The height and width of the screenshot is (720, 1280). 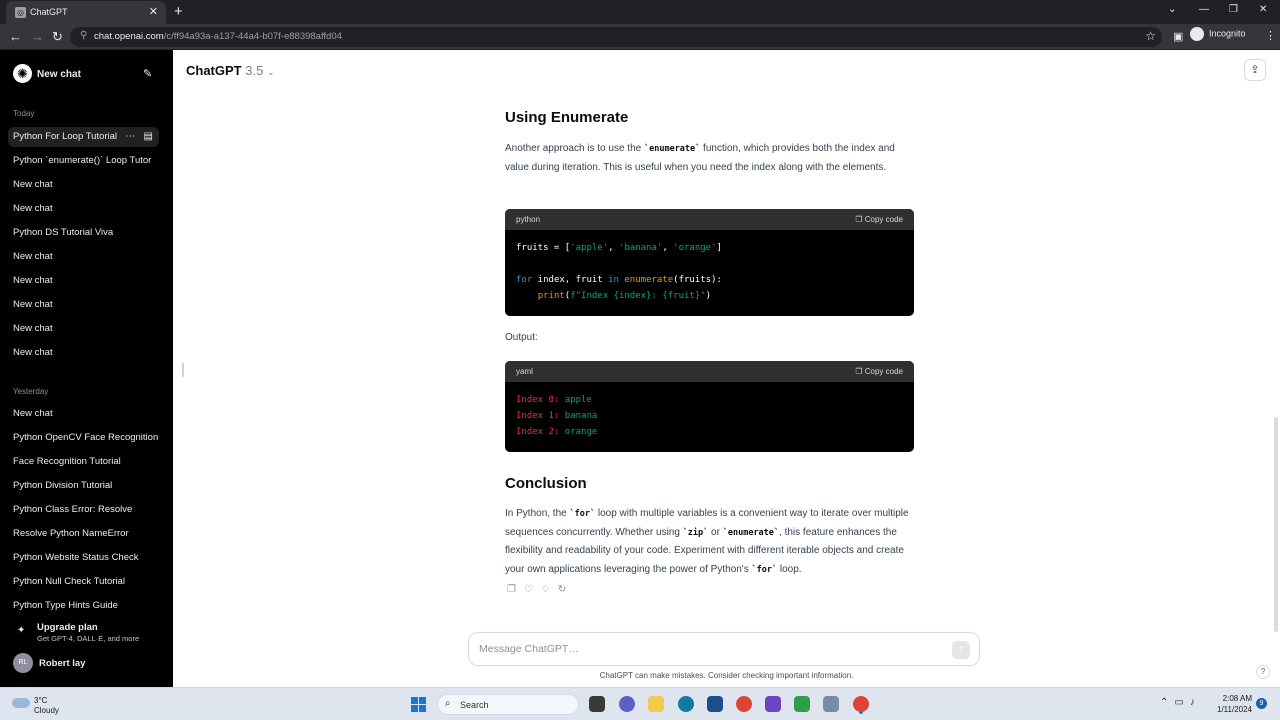 I want to click on chat-item-label: Python OpenCV Face Recognition, so click(x=86, y=437).